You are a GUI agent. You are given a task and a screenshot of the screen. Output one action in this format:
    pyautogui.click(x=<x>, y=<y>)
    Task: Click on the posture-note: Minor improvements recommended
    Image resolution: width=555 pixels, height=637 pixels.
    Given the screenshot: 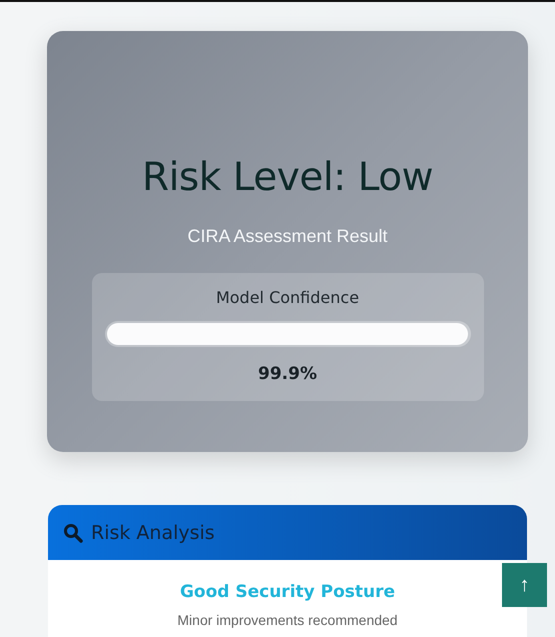 What is the action you would take?
    pyautogui.click(x=287, y=620)
    